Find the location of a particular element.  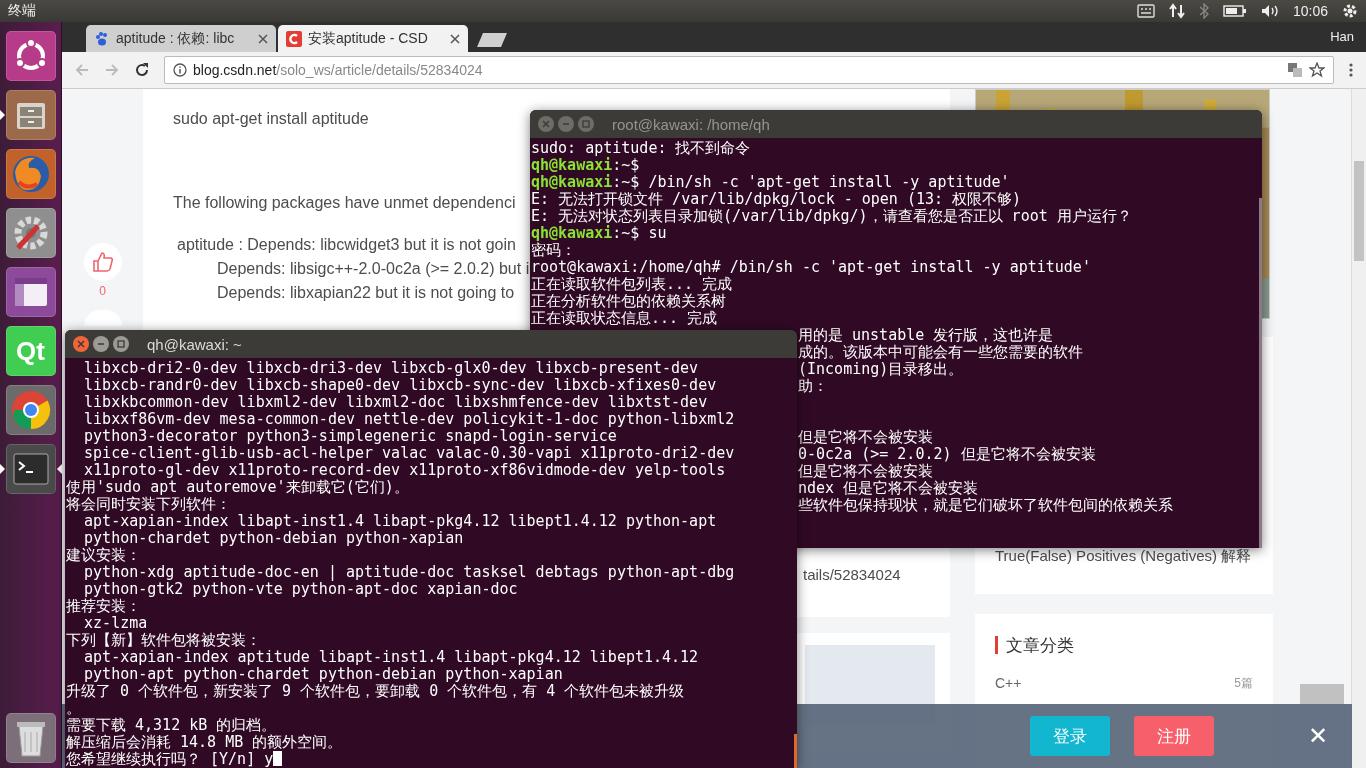

terminal-line: libxcb-dri2-0-dev libxcb-dri3-dev libxcb-glx0-dev libxcb-present-dev is located at coordinates (391, 368).